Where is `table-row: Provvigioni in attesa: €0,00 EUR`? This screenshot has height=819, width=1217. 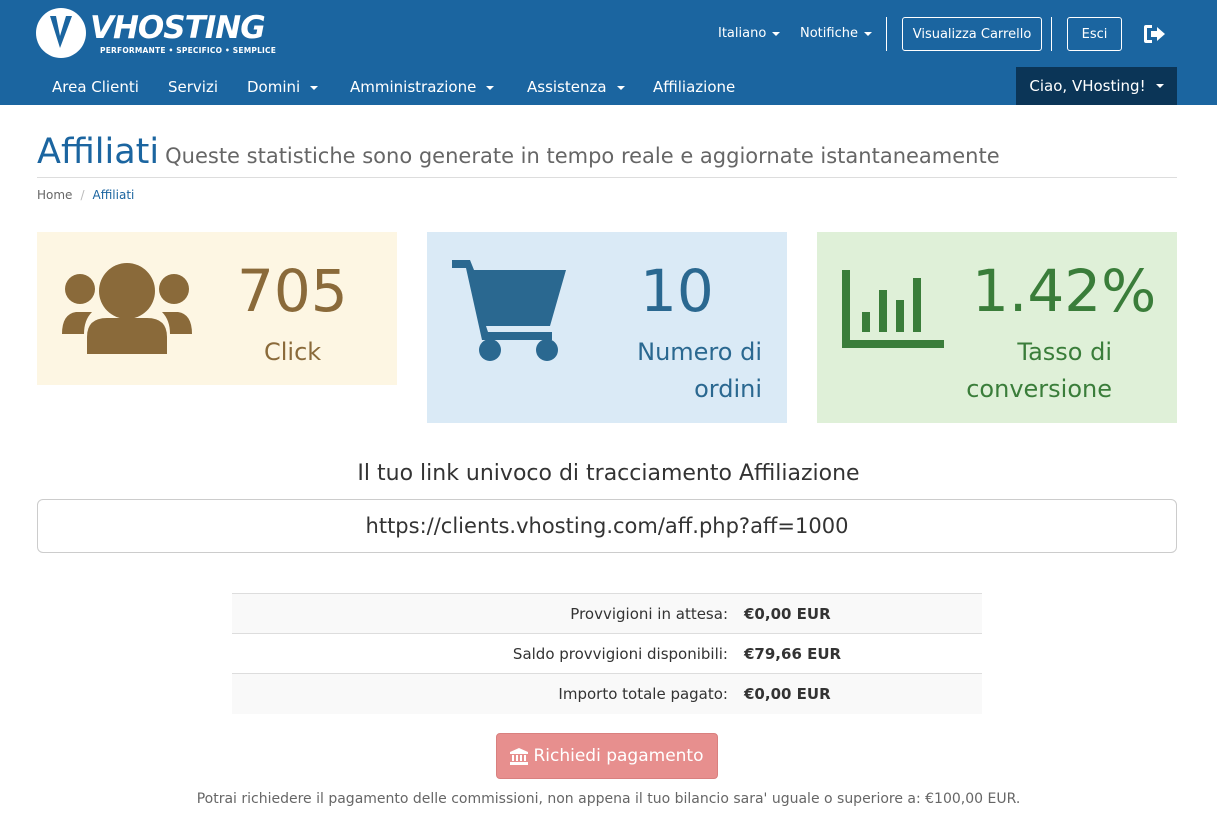
table-row: Provvigioni in attesa: €0,00 EUR is located at coordinates (607, 613).